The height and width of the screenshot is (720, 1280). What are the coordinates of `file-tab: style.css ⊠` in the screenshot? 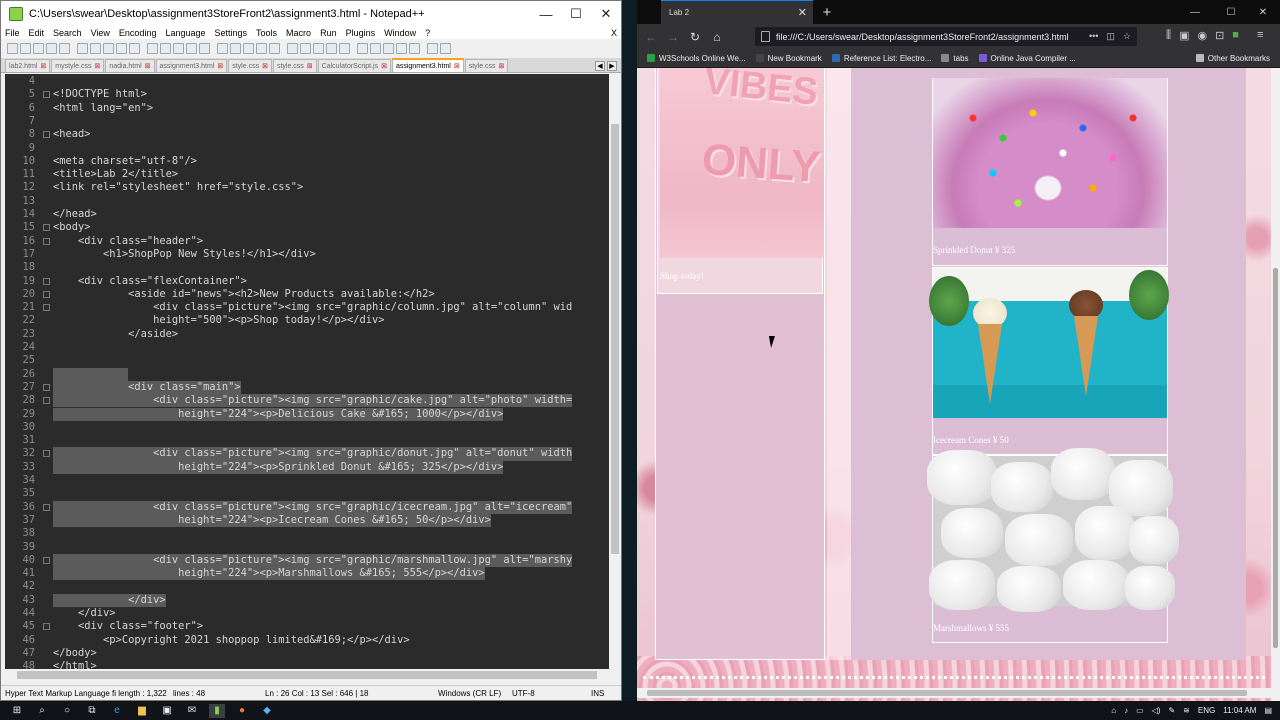 It's located at (486, 65).